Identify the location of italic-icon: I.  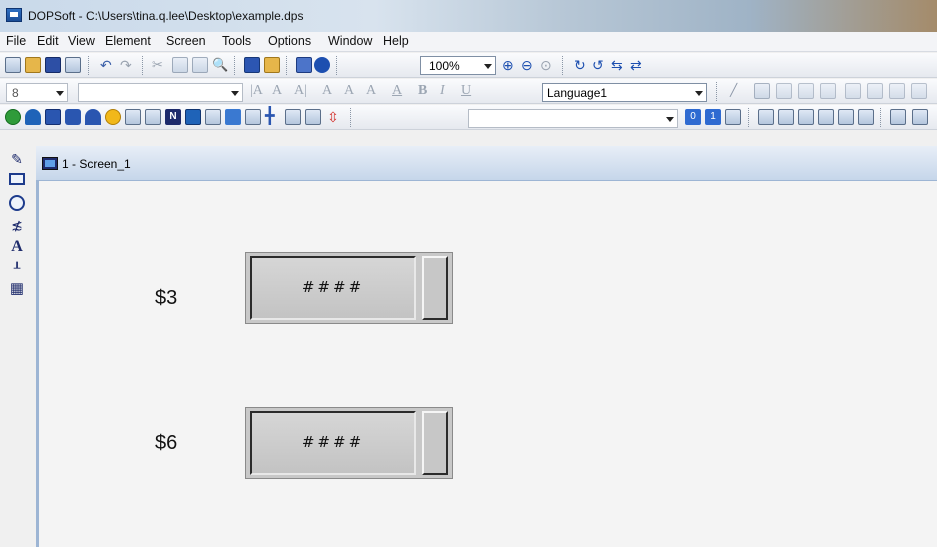
(442, 91).